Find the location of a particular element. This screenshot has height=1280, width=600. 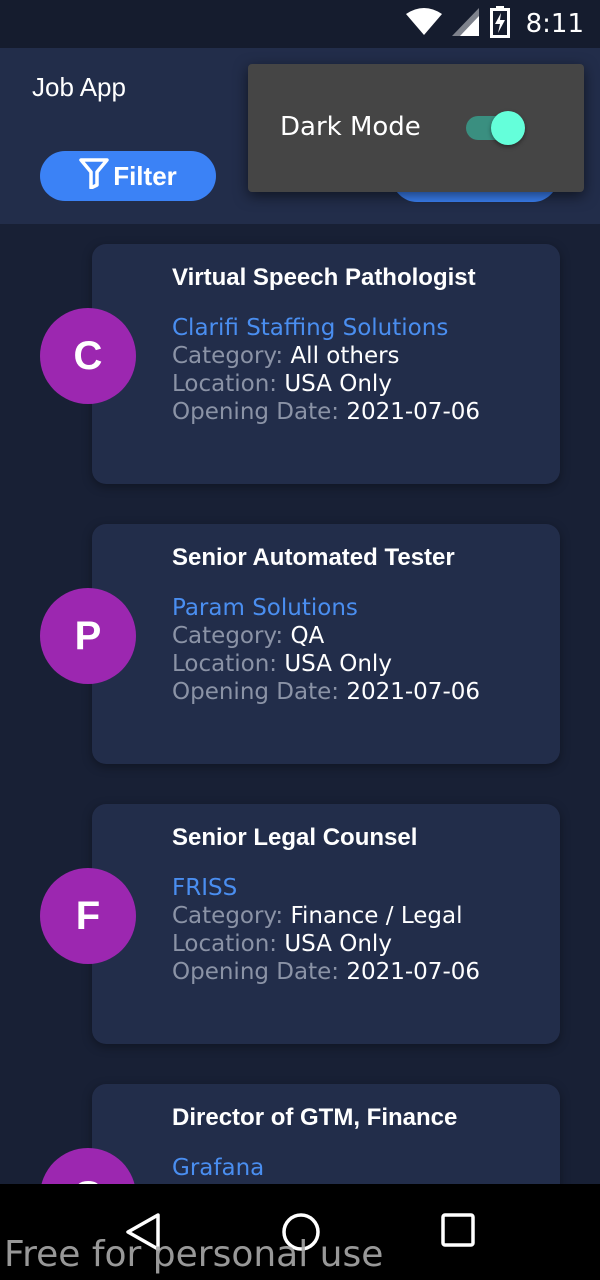

funnel-icon is located at coordinates (94, 176).